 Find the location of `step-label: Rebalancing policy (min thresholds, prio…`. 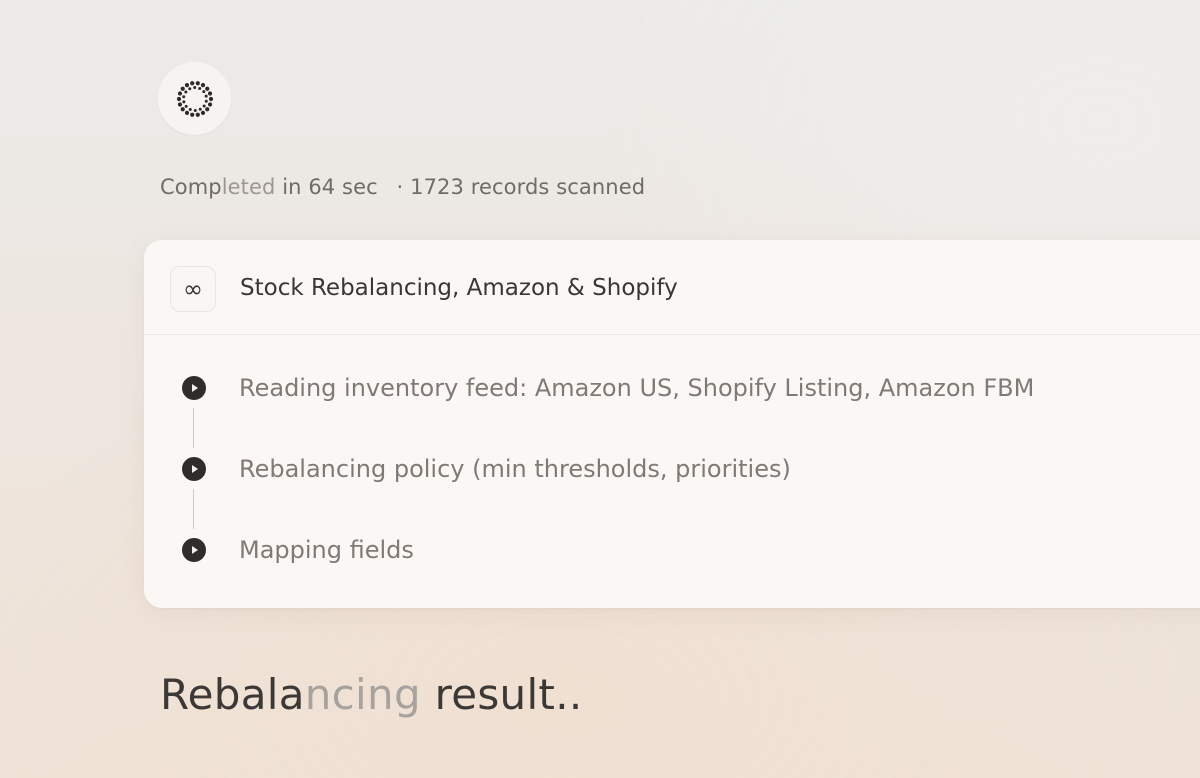

step-label: Rebalancing policy (min thresholds, prio… is located at coordinates (515, 469).